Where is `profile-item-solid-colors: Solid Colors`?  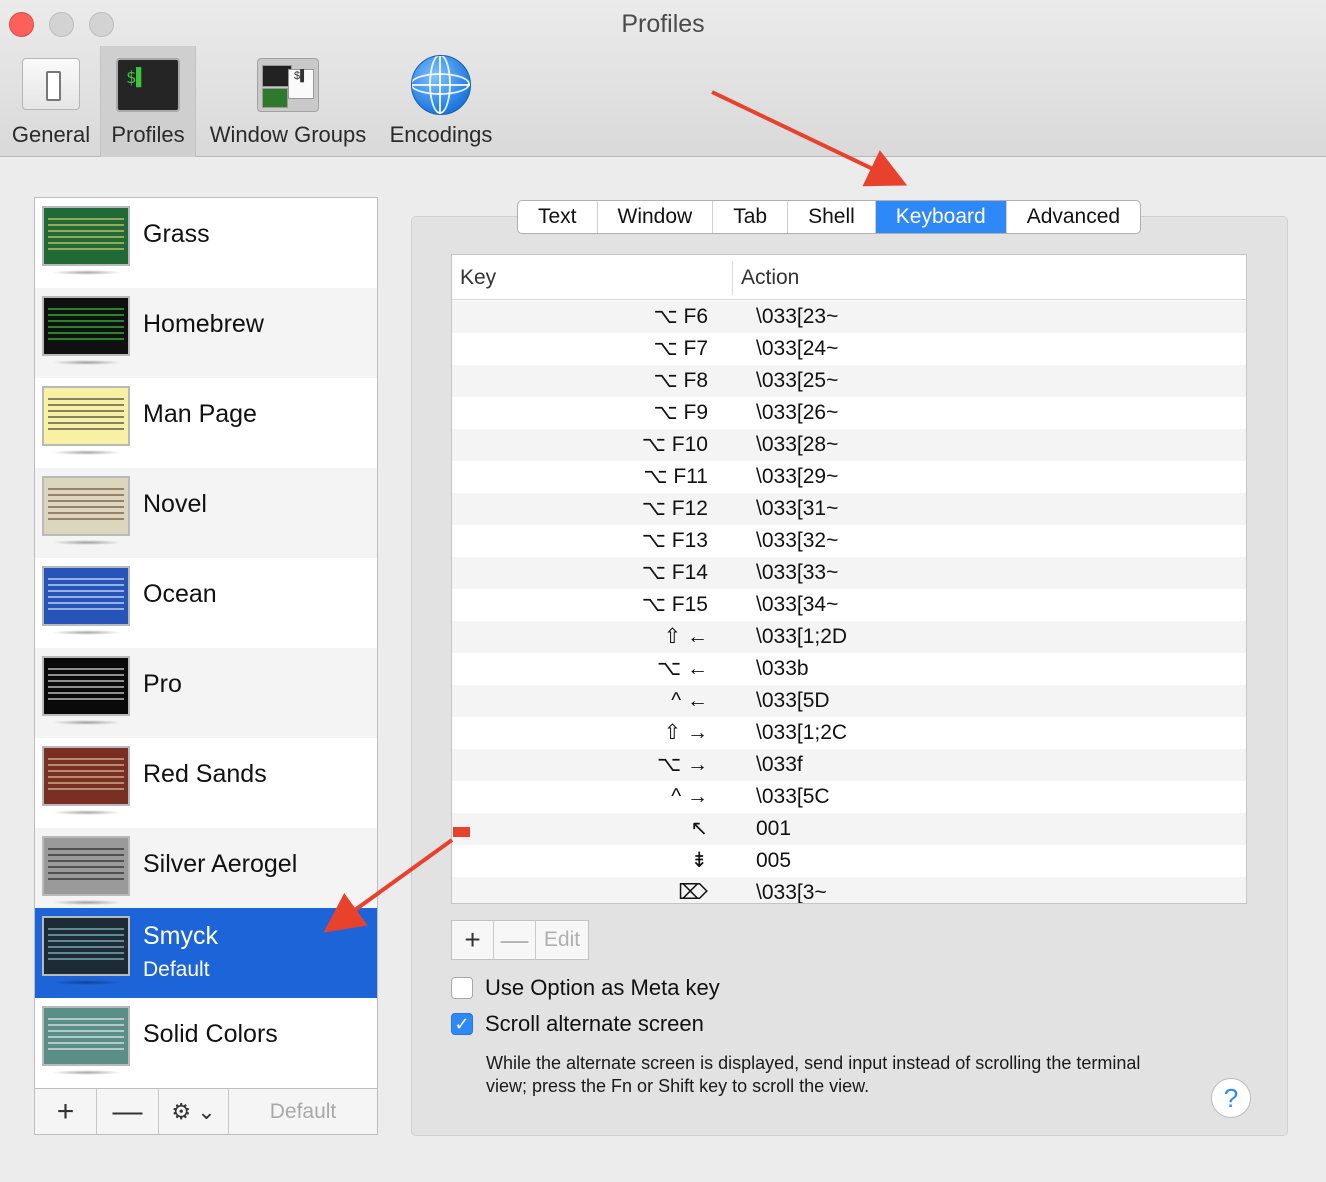 profile-item-solid-colors: Solid Colors is located at coordinates (206, 1043).